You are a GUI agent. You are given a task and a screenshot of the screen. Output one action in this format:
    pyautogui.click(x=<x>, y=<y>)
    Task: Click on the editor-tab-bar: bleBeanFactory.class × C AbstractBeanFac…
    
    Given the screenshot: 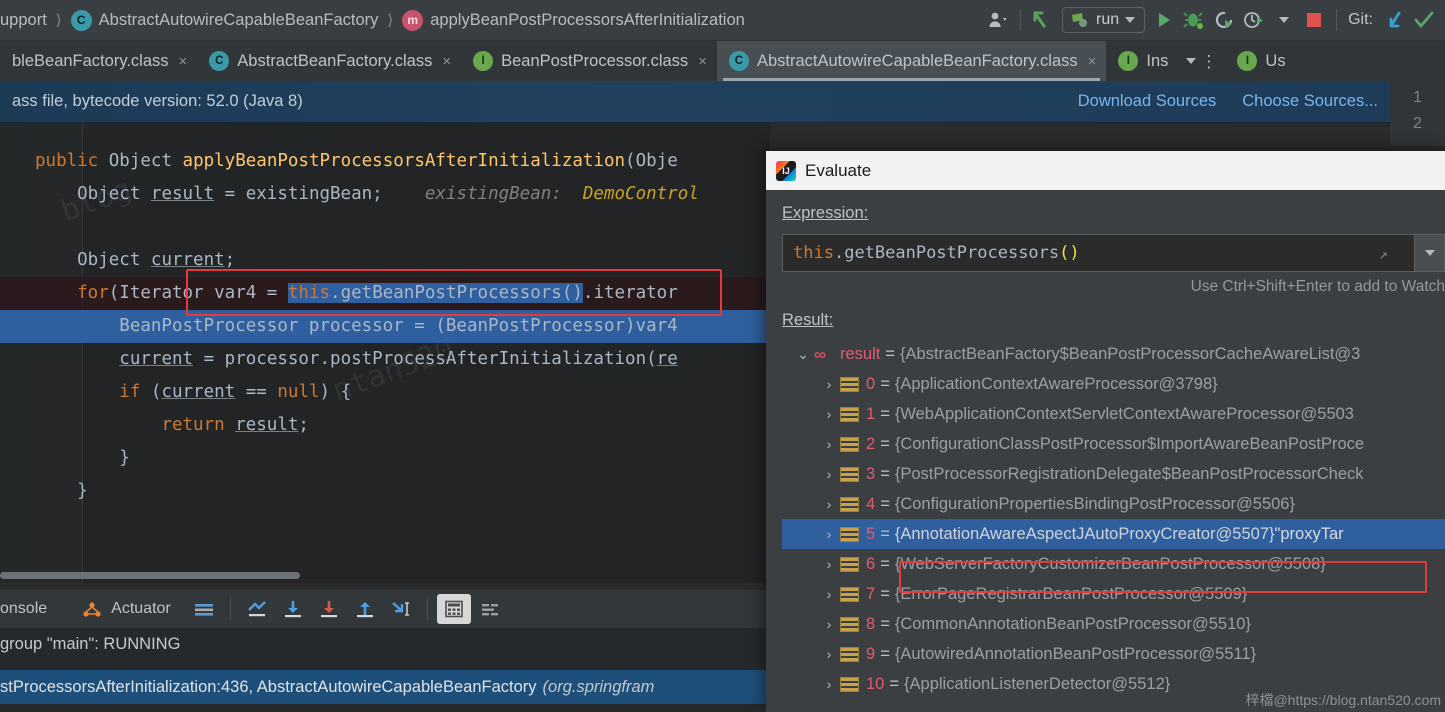 What is the action you would take?
    pyautogui.click(x=722, y=61)
    